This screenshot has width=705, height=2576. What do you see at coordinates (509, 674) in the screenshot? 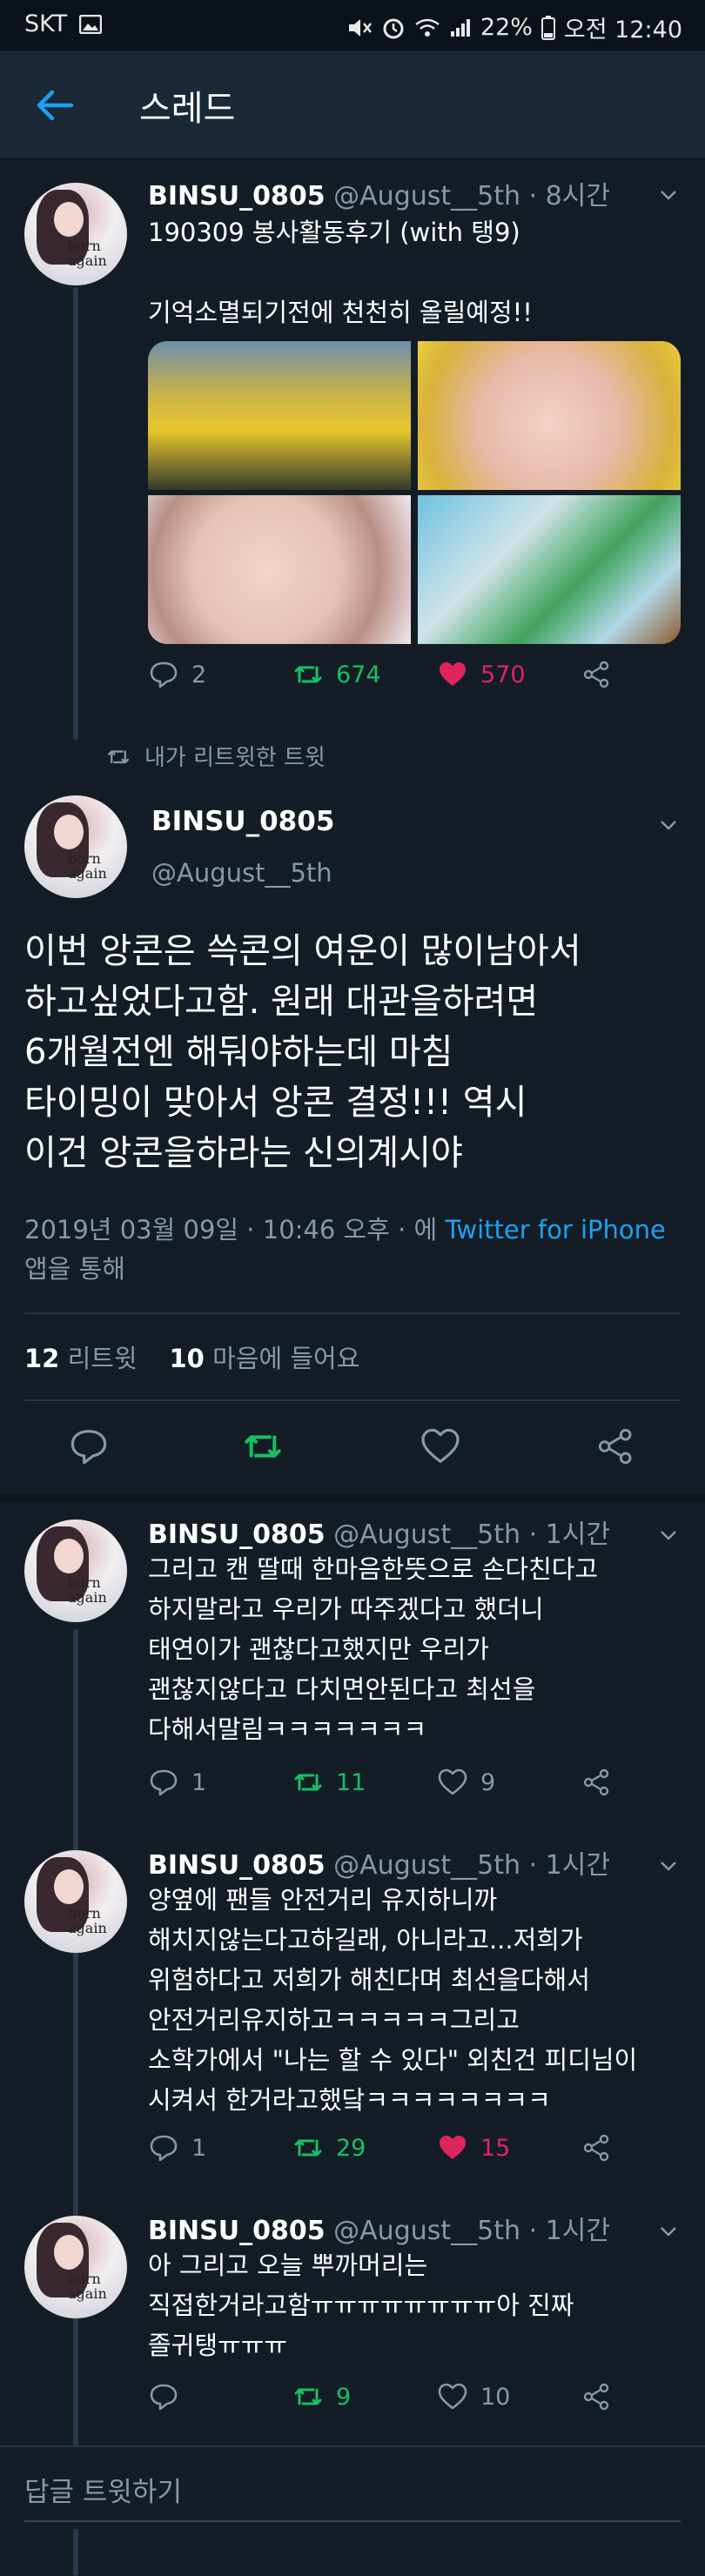
I see `like-button: 570` at bounding box center [509, 674].